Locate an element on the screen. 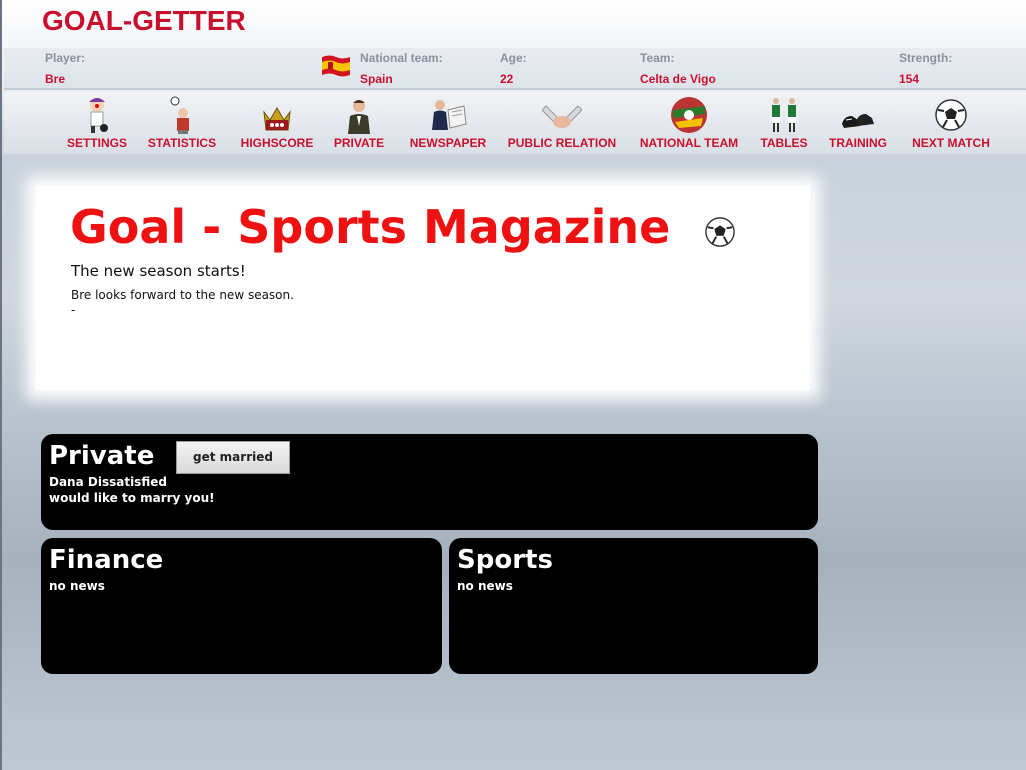  nav-newspaper-label: NEWSPAPER is located at coordinates (448, 143).